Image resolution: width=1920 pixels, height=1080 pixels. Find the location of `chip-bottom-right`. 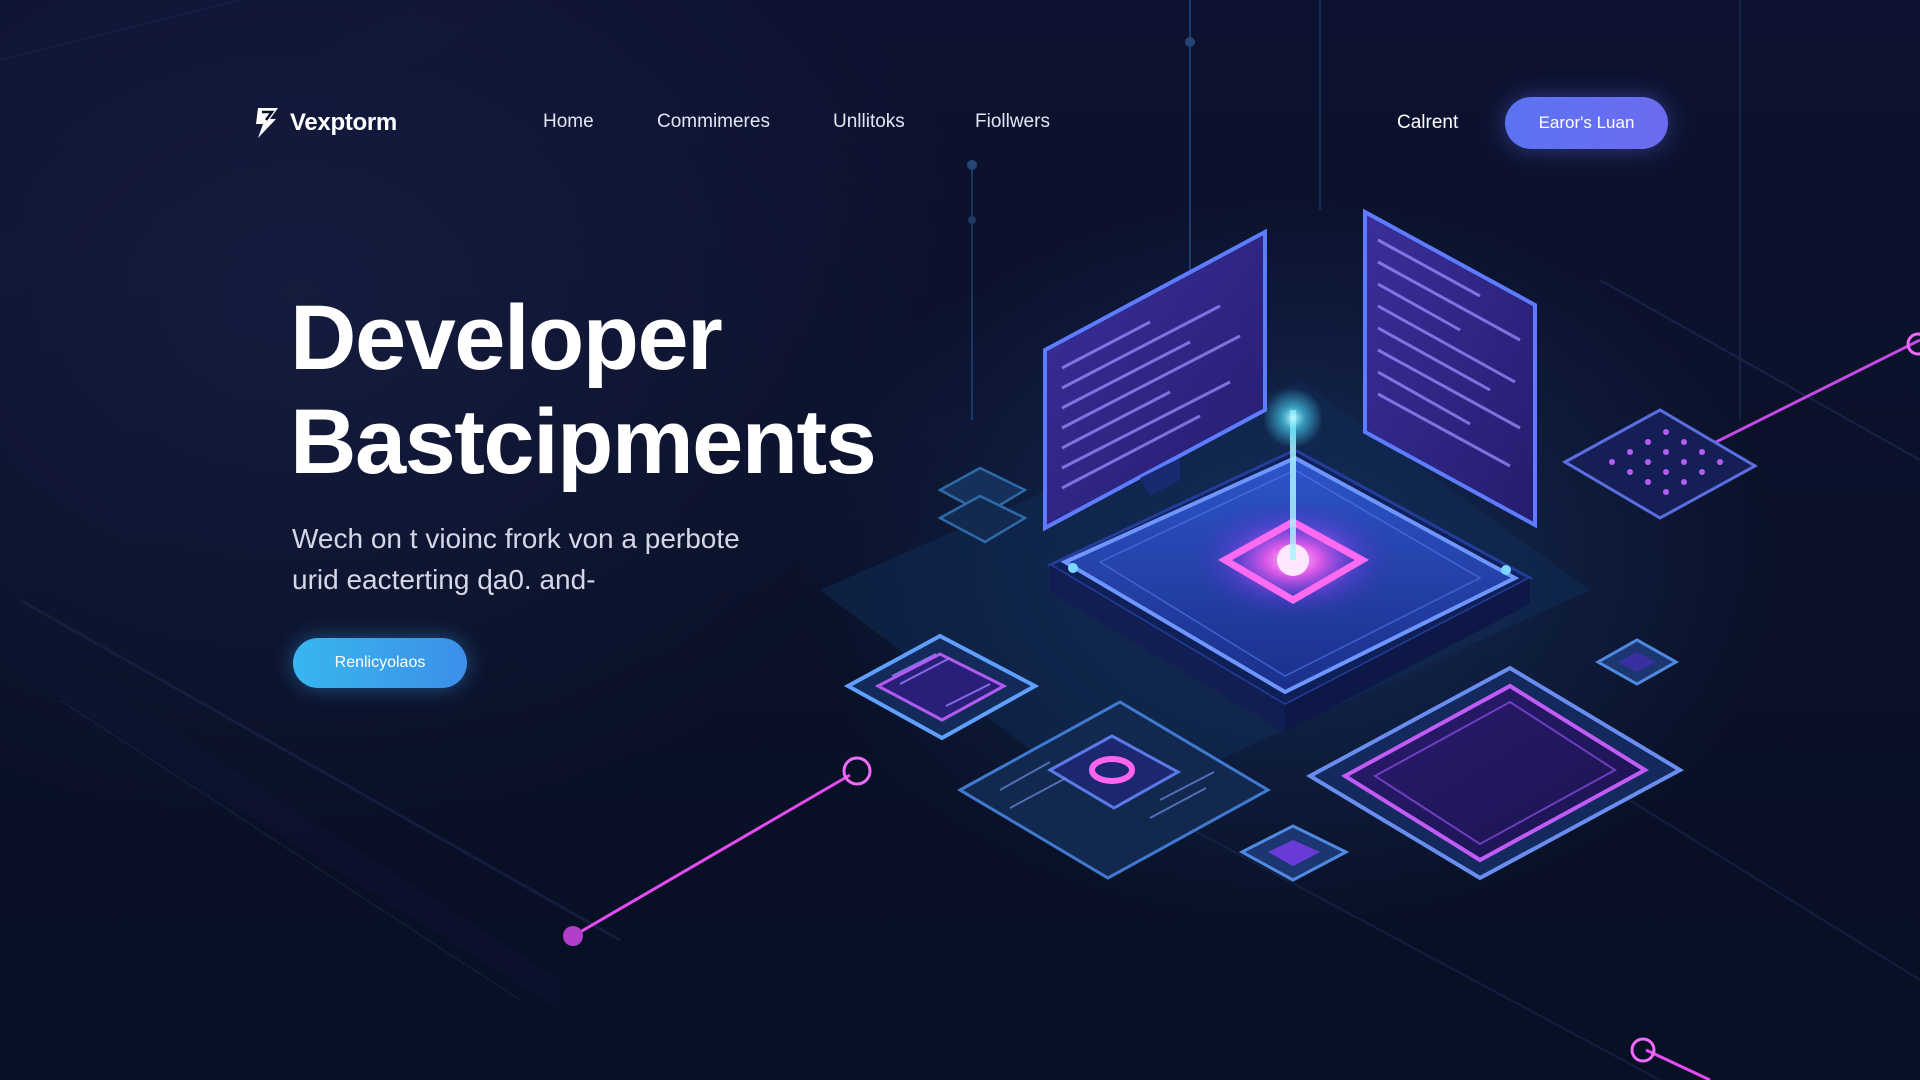

chip-bottom-right is located at coordinates (1495, 773).